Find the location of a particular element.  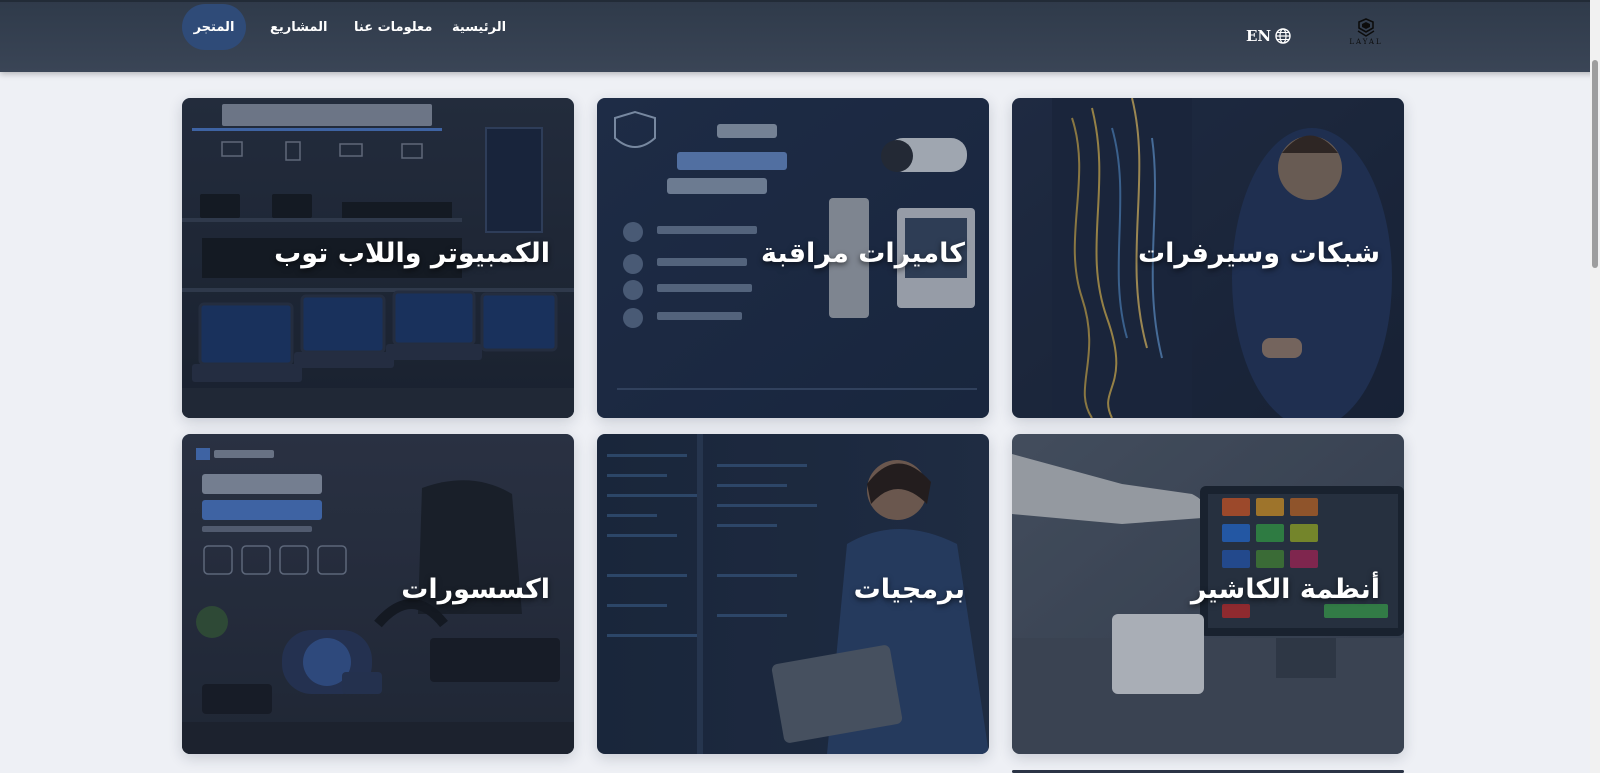

language-switch: EN is located at coordinates (1268, 36).